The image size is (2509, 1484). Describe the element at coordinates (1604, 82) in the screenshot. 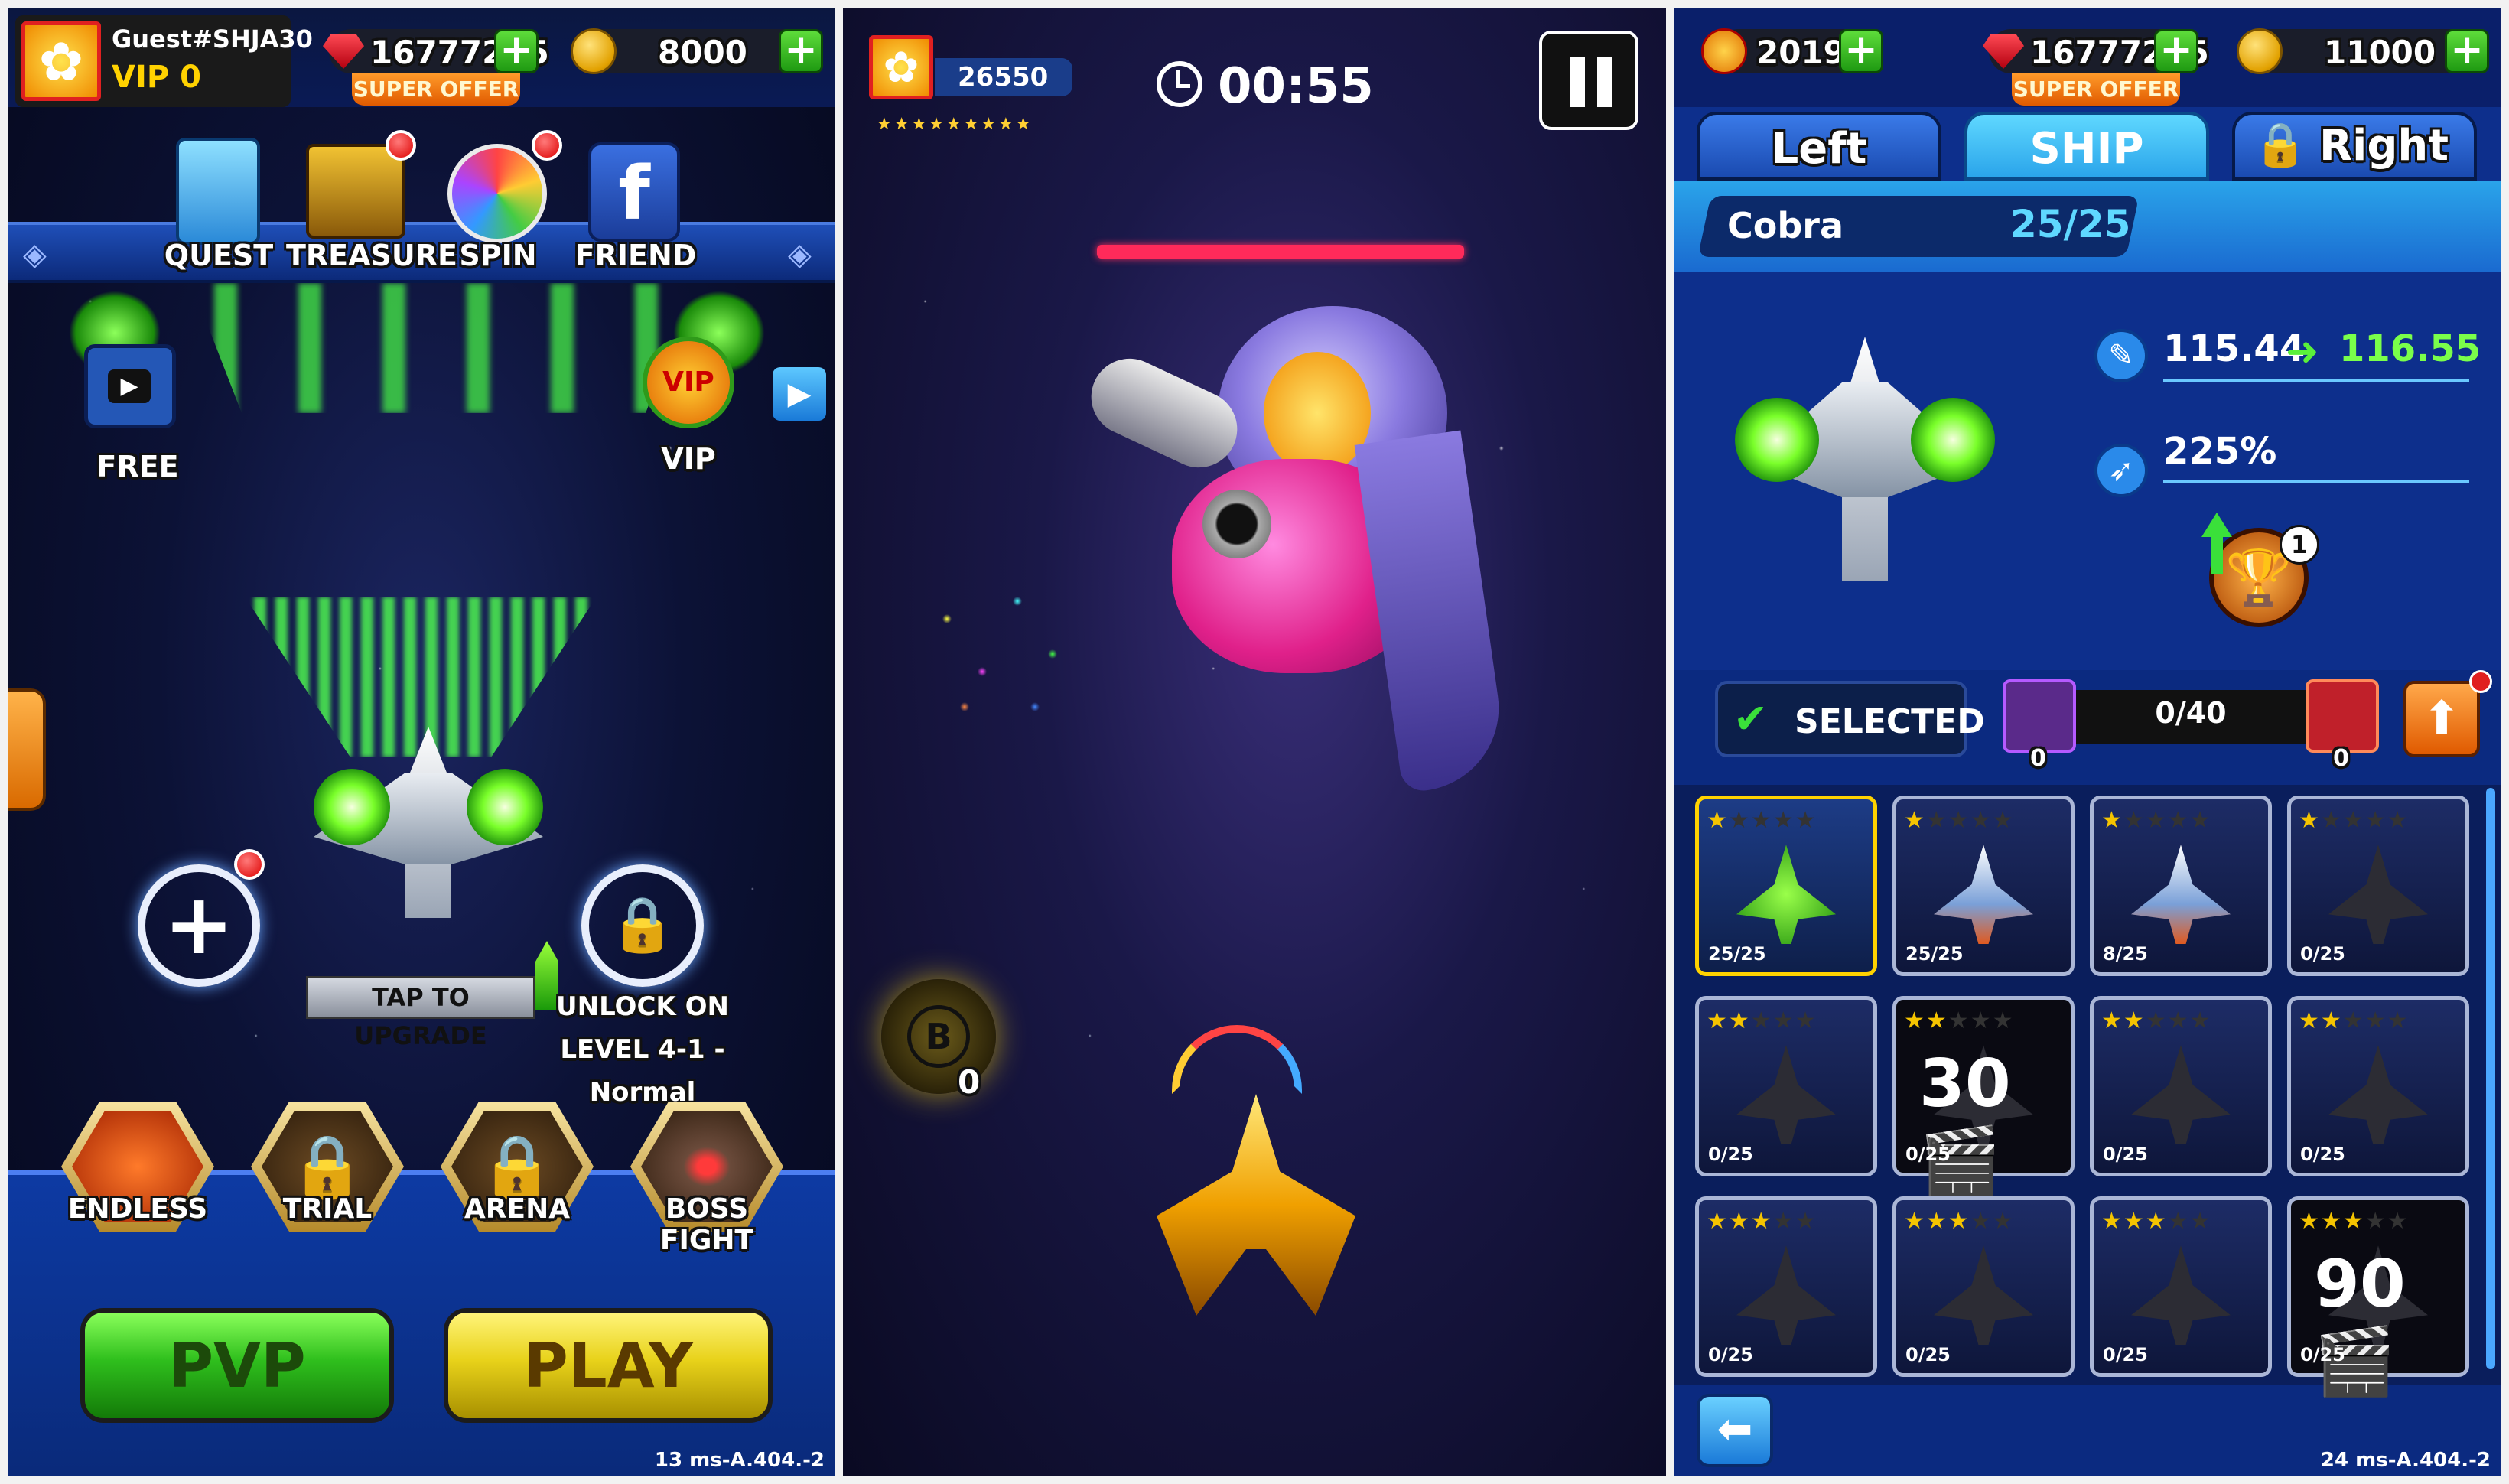

I see `pause-icon-bar` at that location.